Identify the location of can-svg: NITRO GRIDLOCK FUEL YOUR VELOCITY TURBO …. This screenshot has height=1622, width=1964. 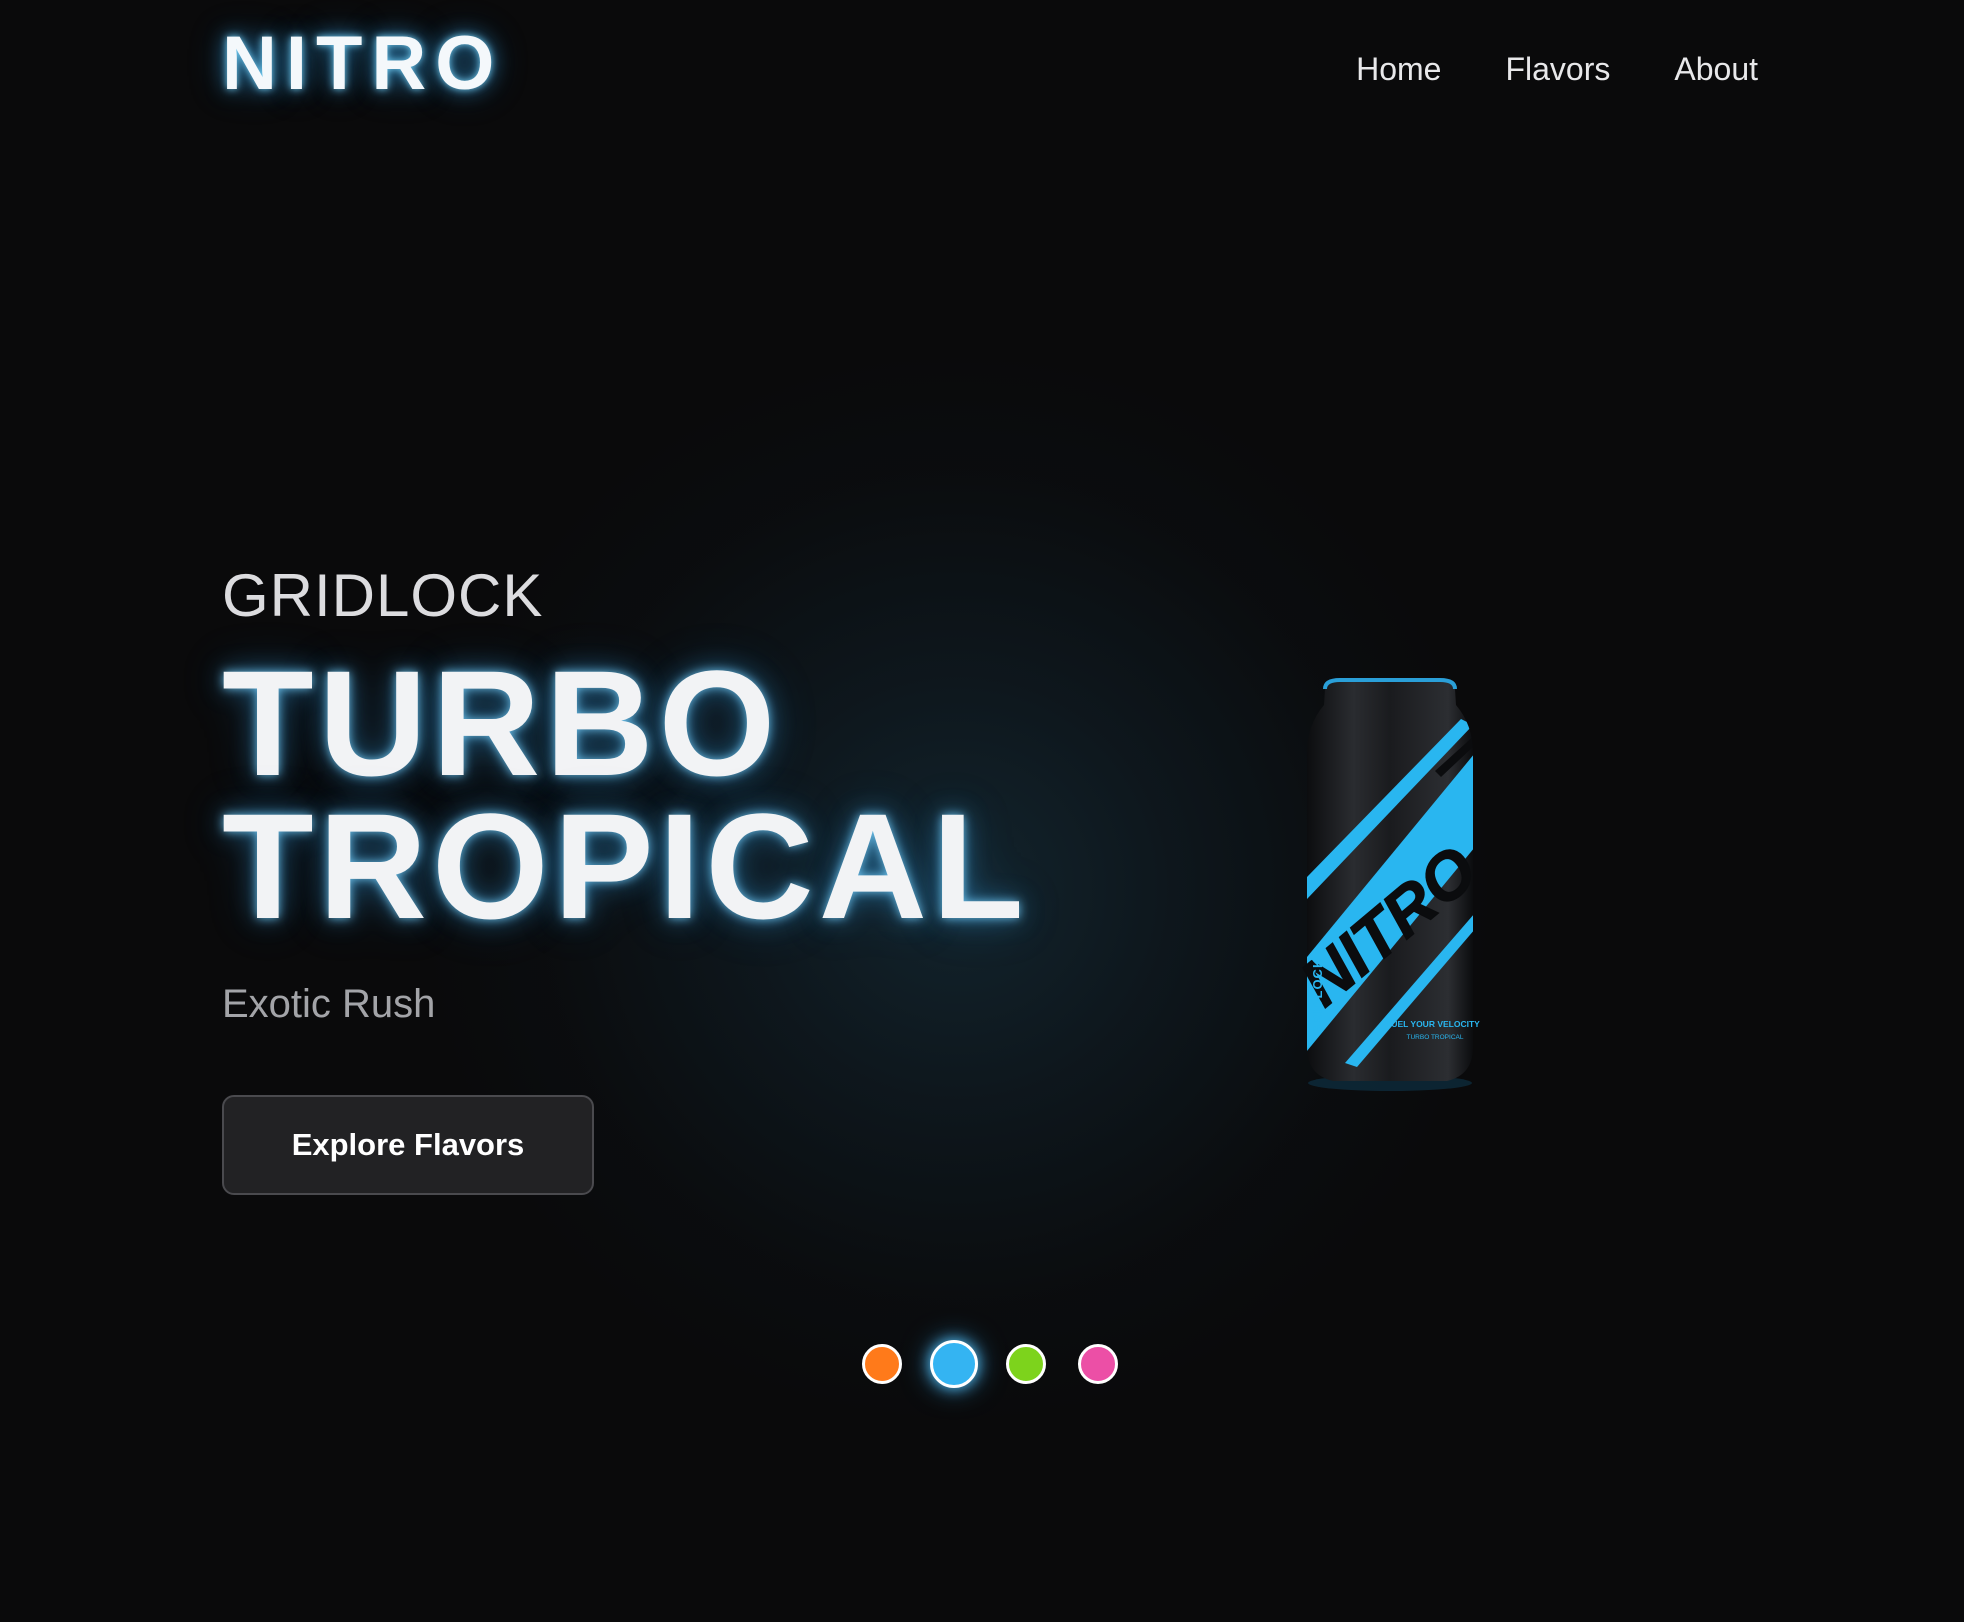
(1388, 884).